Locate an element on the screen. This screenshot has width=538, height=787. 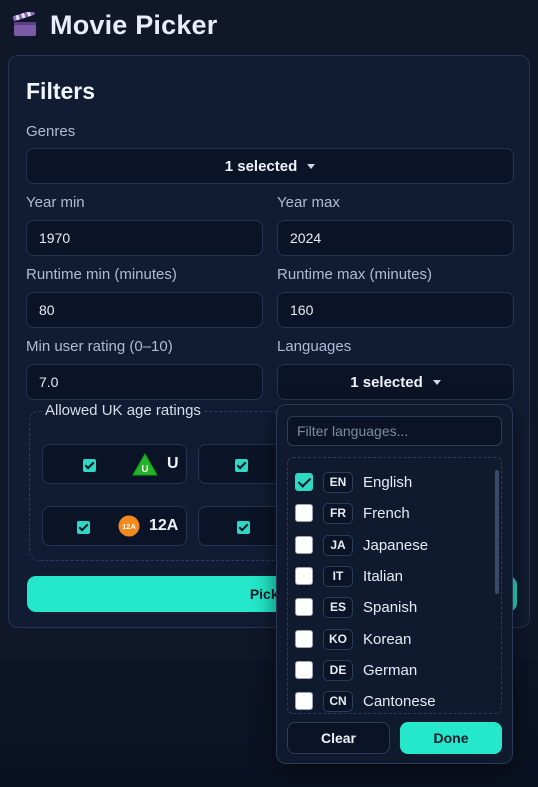
language-option: KO Korean is located at coordinates (353, 639).